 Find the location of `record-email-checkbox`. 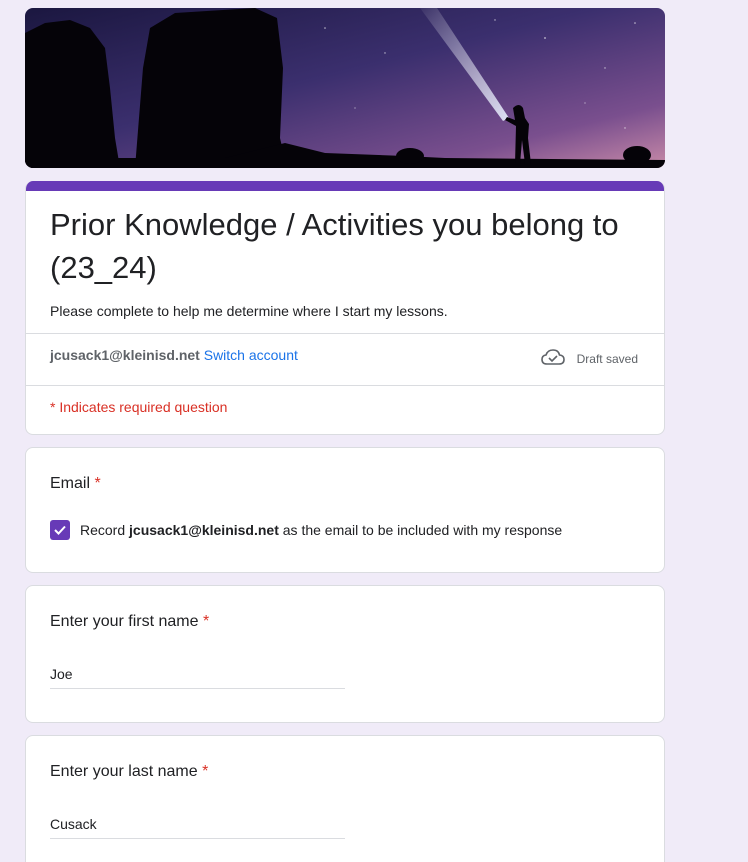

record-email-checkbox is located at coordinates (60, 530).